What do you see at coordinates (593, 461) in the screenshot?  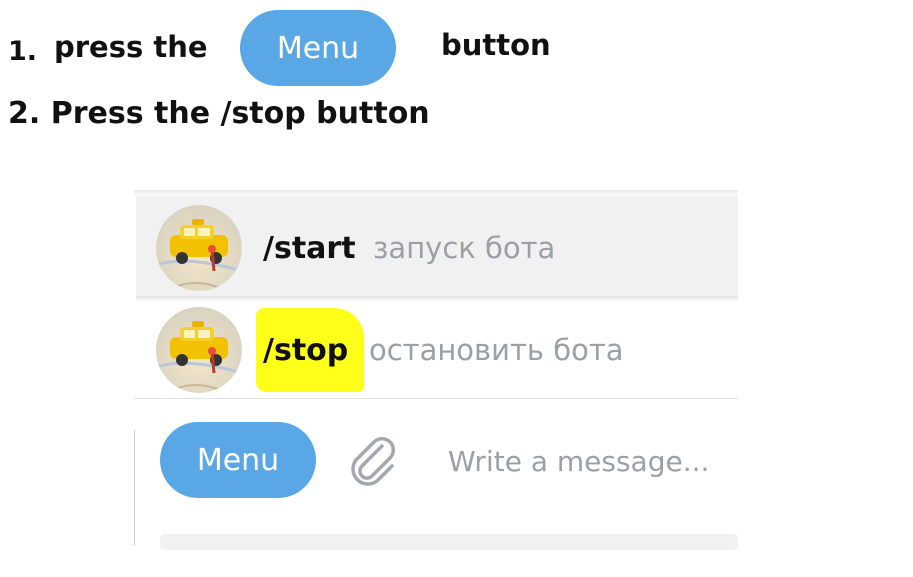 I see `message-input` at bounding box center [593, 461].